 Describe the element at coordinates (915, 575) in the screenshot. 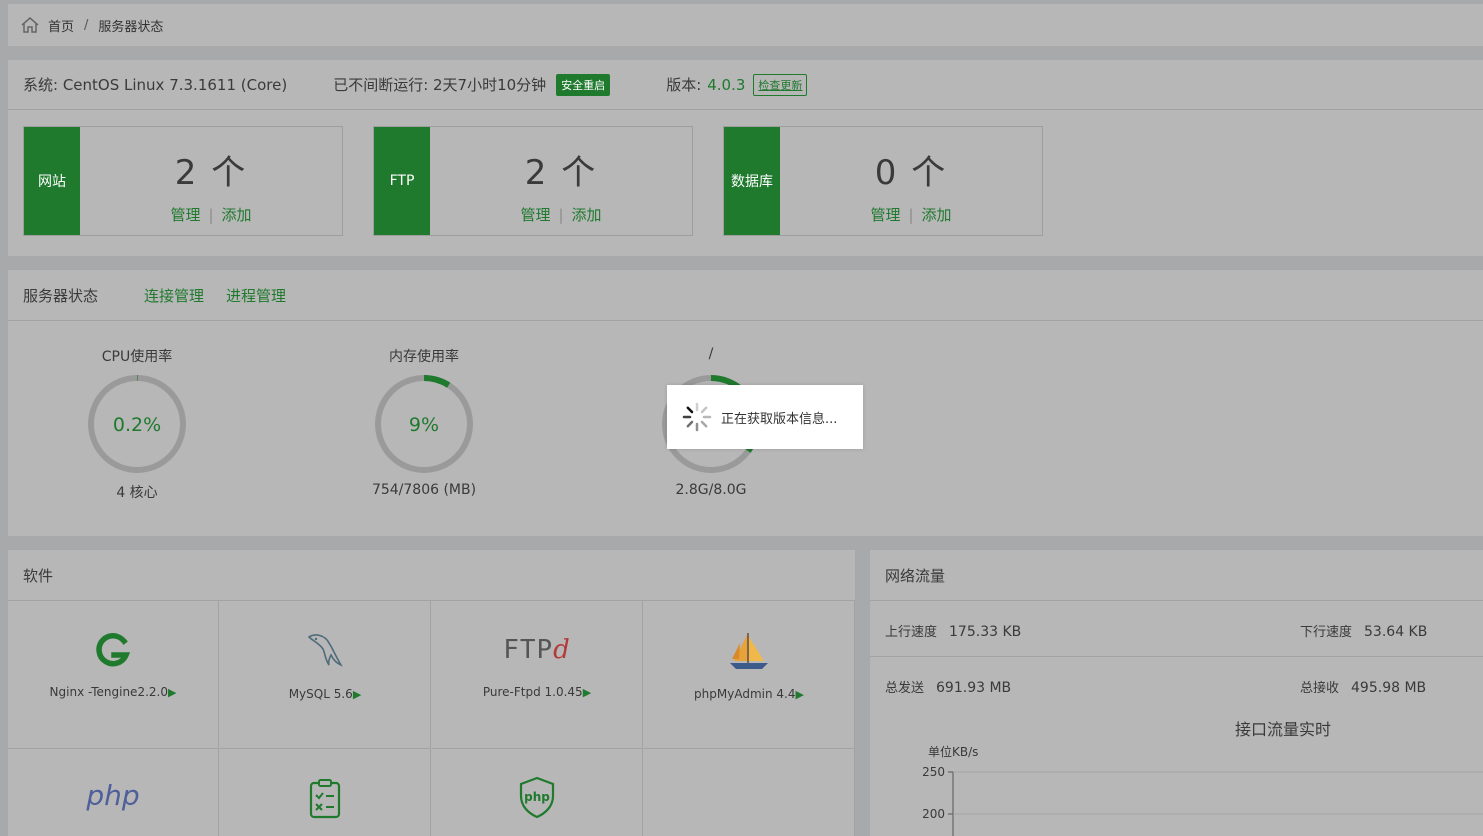

I see `network-title: 网络流量` at that location.